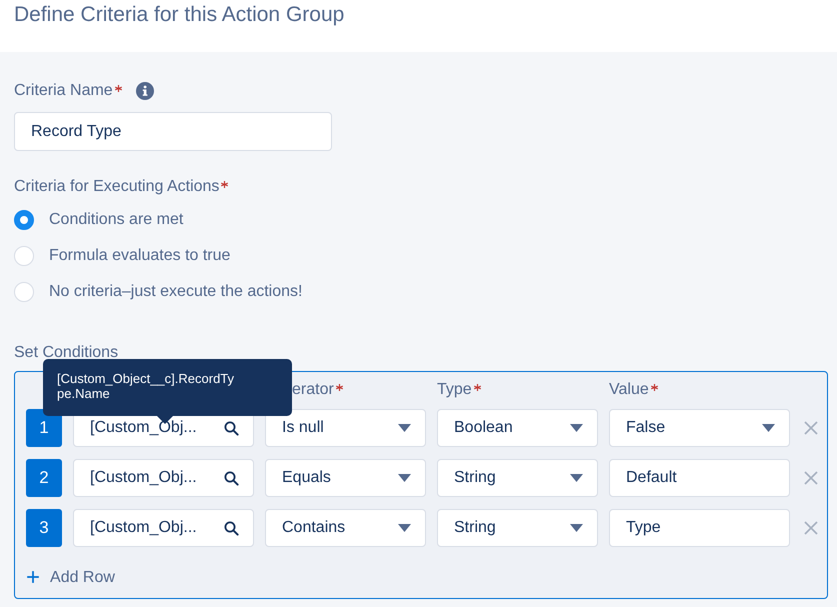 Image resolution: width=837 pixels, height=607 pixels. What do you see at coordinates (345, 428) in the screenshot?
I see `operator-select: Is null` at bounding box center [345, 428].